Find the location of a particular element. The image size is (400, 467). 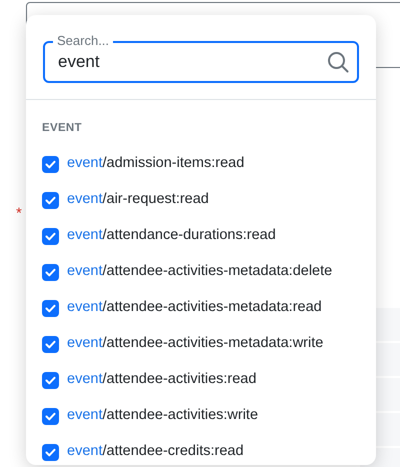

permission-label: event/attendee-credits:read is located at coordinates (155, 452).